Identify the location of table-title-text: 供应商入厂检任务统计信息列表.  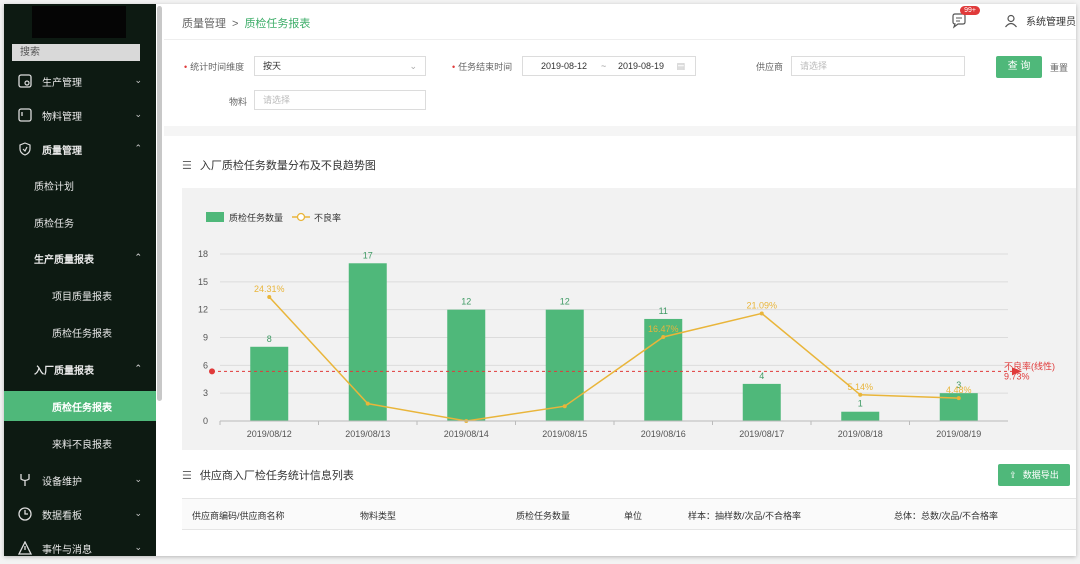
(276, 476).